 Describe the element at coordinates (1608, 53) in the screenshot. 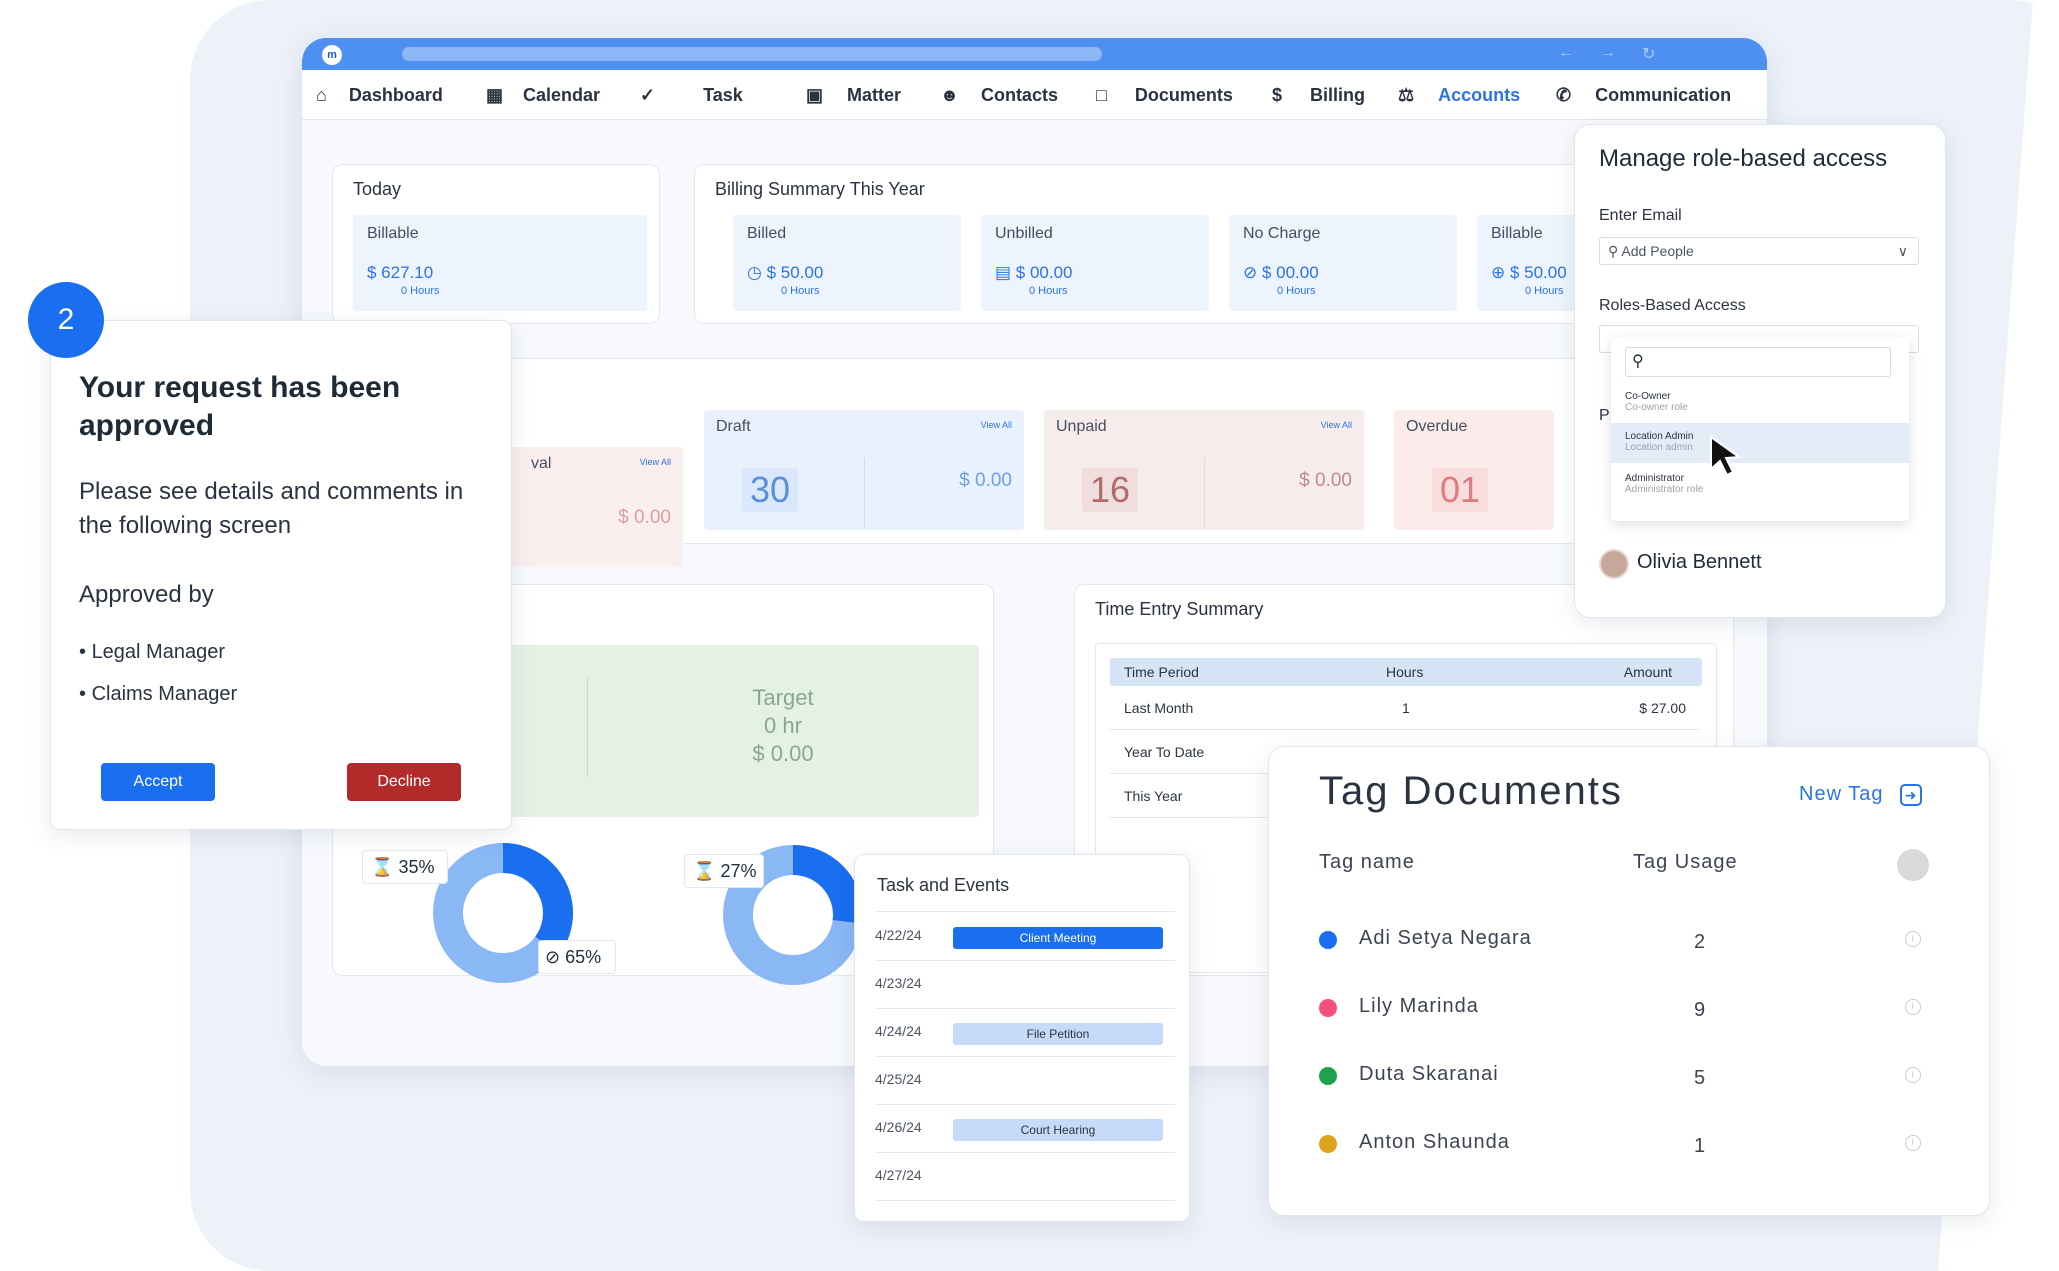

I see `forward-arrow-icon: →` at that location.